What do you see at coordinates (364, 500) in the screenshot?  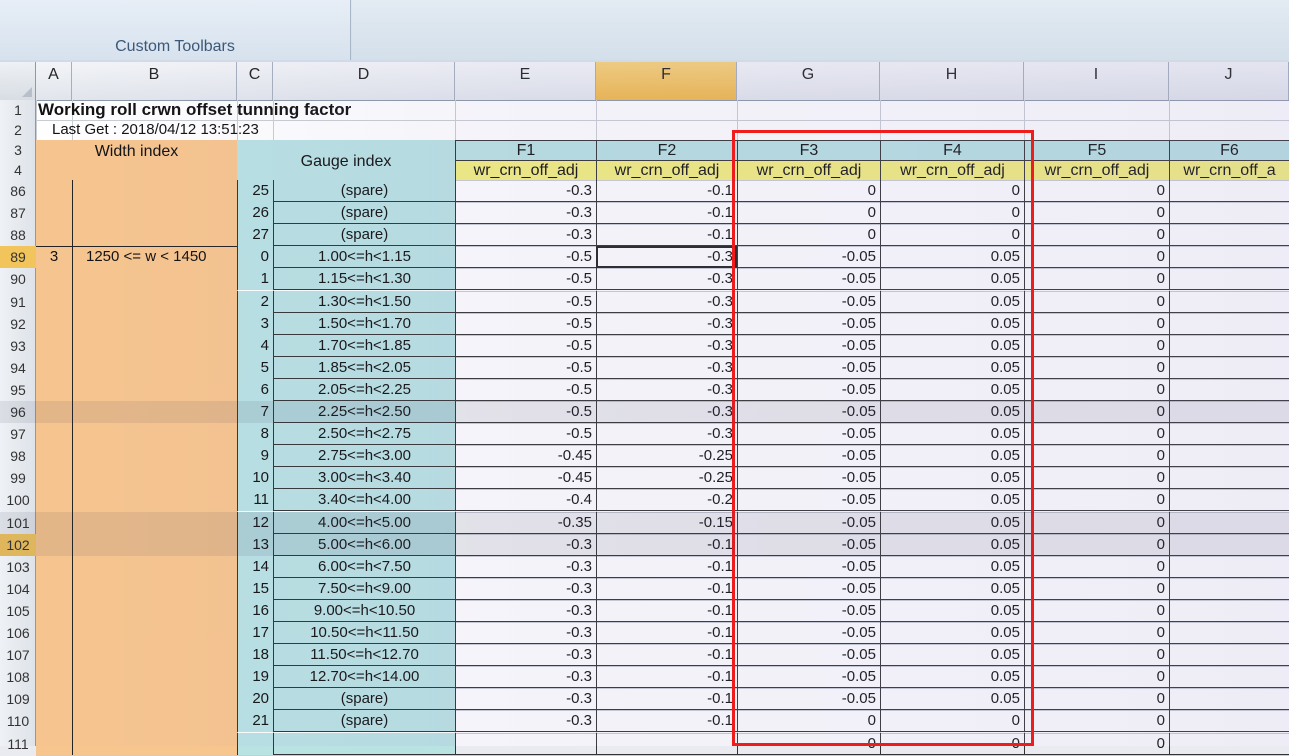 I see `cell-d-100: 3.40<=h<4.00` at bounding box center [364, 500].